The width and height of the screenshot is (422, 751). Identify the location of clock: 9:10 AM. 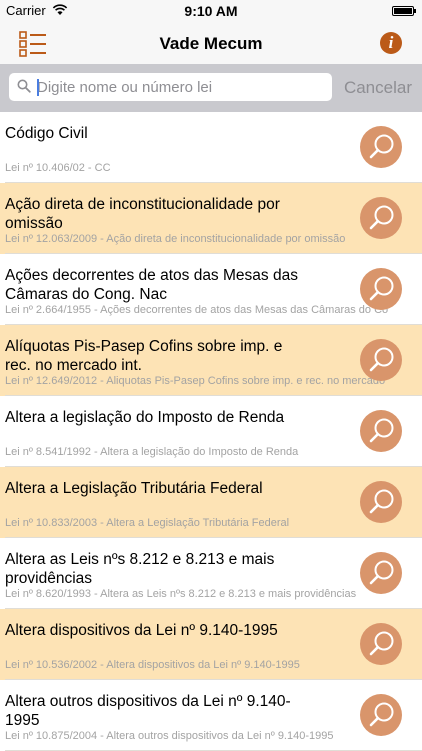
(211, 11).